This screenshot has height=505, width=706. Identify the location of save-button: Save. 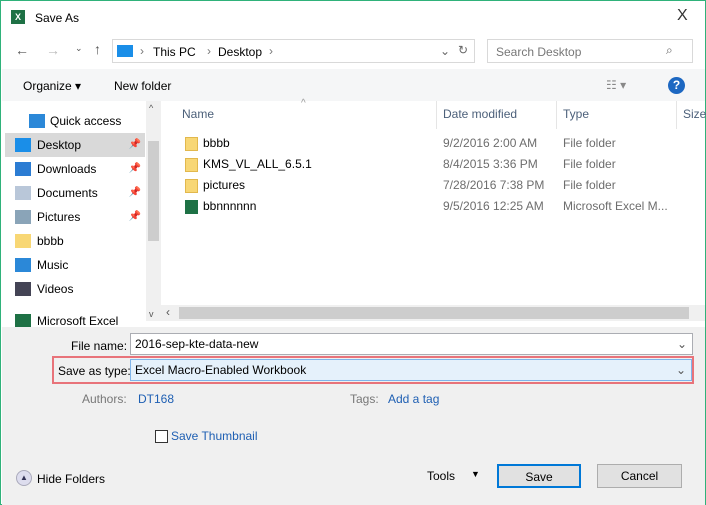
(539, 476).